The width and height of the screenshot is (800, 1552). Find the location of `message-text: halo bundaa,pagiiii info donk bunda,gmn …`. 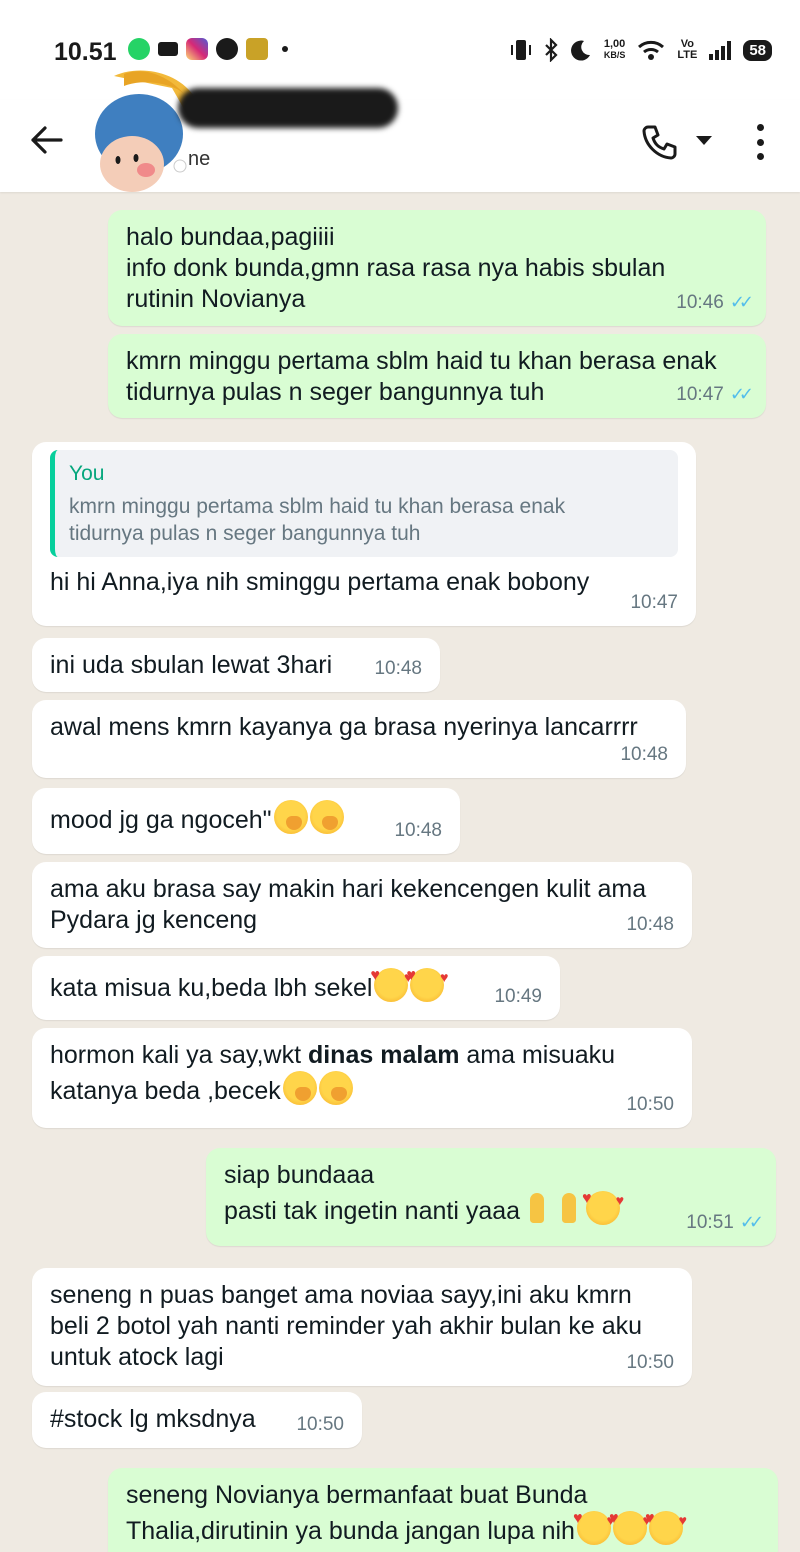

message-text: halo bundaa,pagiiii info donk bunda,gmn … is located at coordinates (396, 268).